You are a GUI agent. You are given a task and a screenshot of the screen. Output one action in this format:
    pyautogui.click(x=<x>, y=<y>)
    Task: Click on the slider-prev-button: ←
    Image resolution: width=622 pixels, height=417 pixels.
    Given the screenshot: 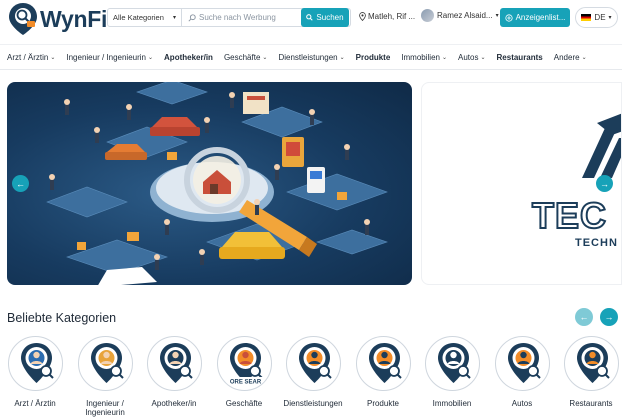 What is the action you would take?
    pyautogui.click(x=20, y=183)
    